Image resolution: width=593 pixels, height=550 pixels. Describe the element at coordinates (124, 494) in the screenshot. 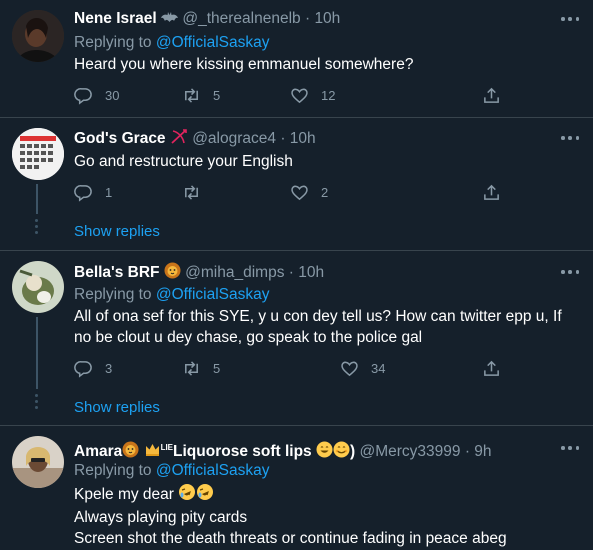

I see `tweet-line: Kpele my dear` at that location.